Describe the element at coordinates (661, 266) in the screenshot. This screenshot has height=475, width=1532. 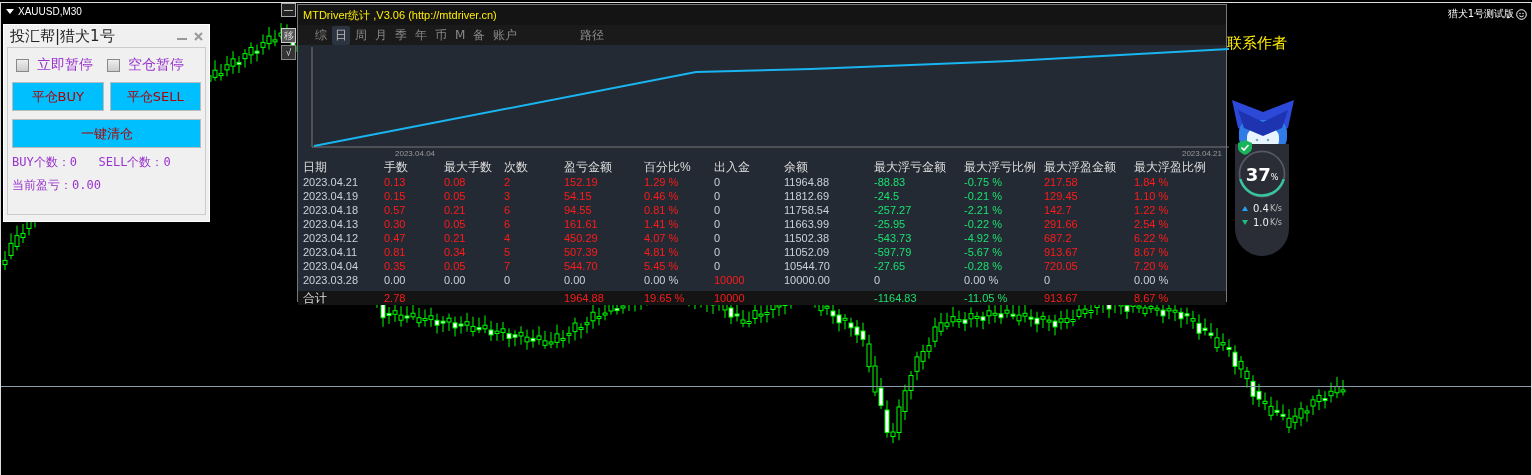
I see `table-cell: 5.45 %` at that location.